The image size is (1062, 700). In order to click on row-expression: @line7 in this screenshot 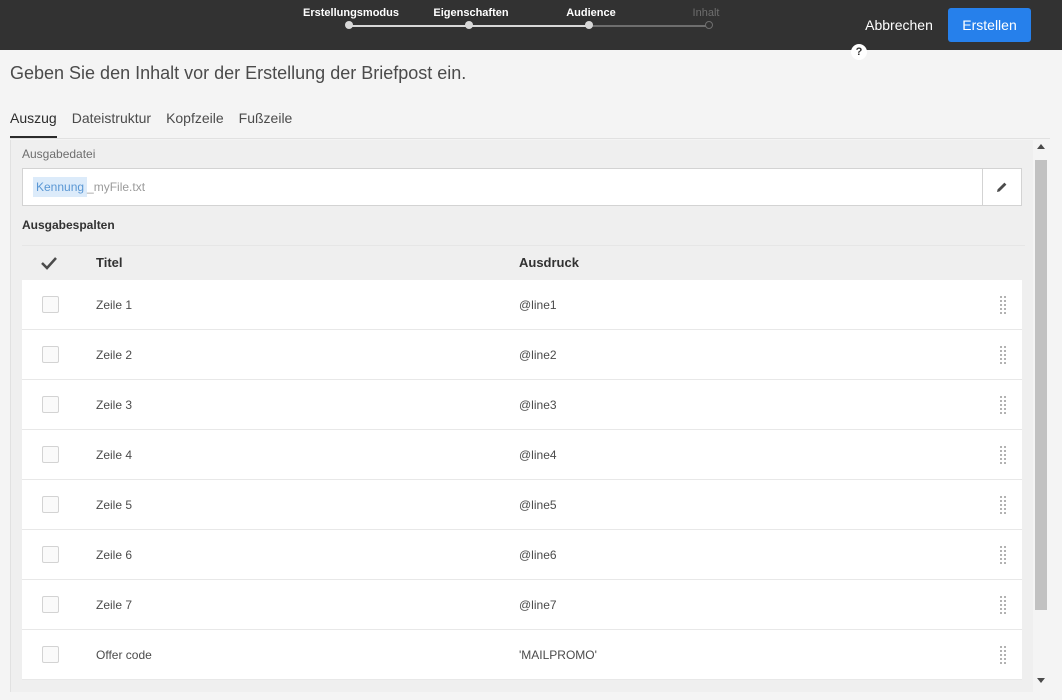, I will do `click(538, 605)`.